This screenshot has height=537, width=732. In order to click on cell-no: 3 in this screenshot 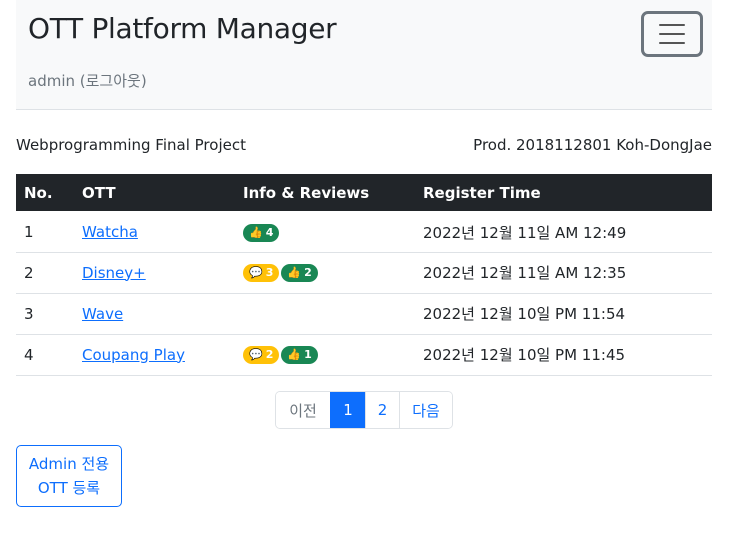, I will do `click(29, 313)`.